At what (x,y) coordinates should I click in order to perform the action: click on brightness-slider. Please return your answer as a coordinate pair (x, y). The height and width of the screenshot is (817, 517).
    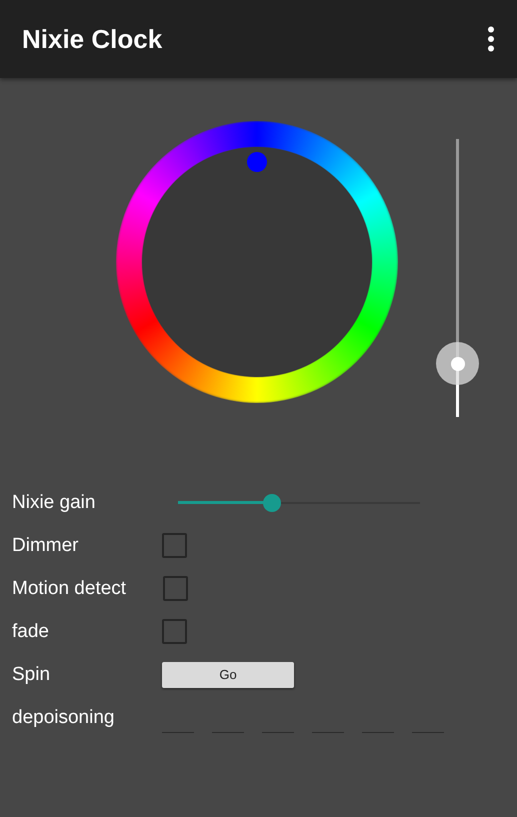
    Looking at the image, I should click on (457, 278).